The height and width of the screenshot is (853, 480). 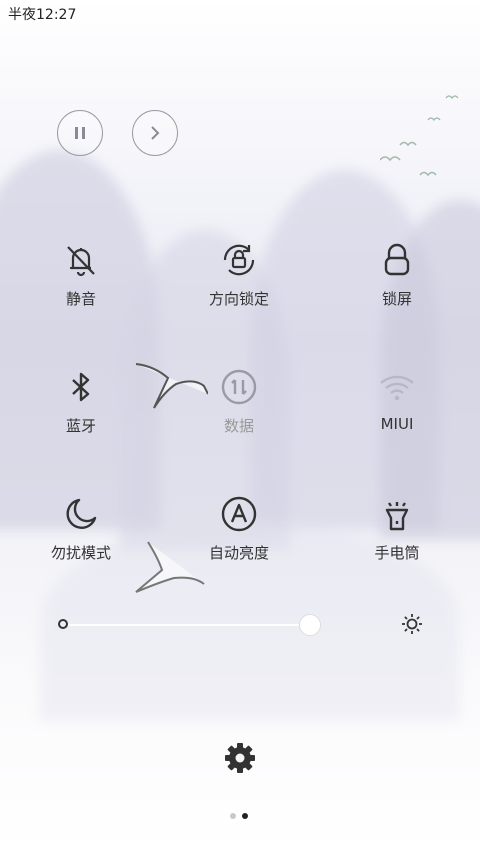 I want to click on bell-off-icon, so click(x=81, y=261).